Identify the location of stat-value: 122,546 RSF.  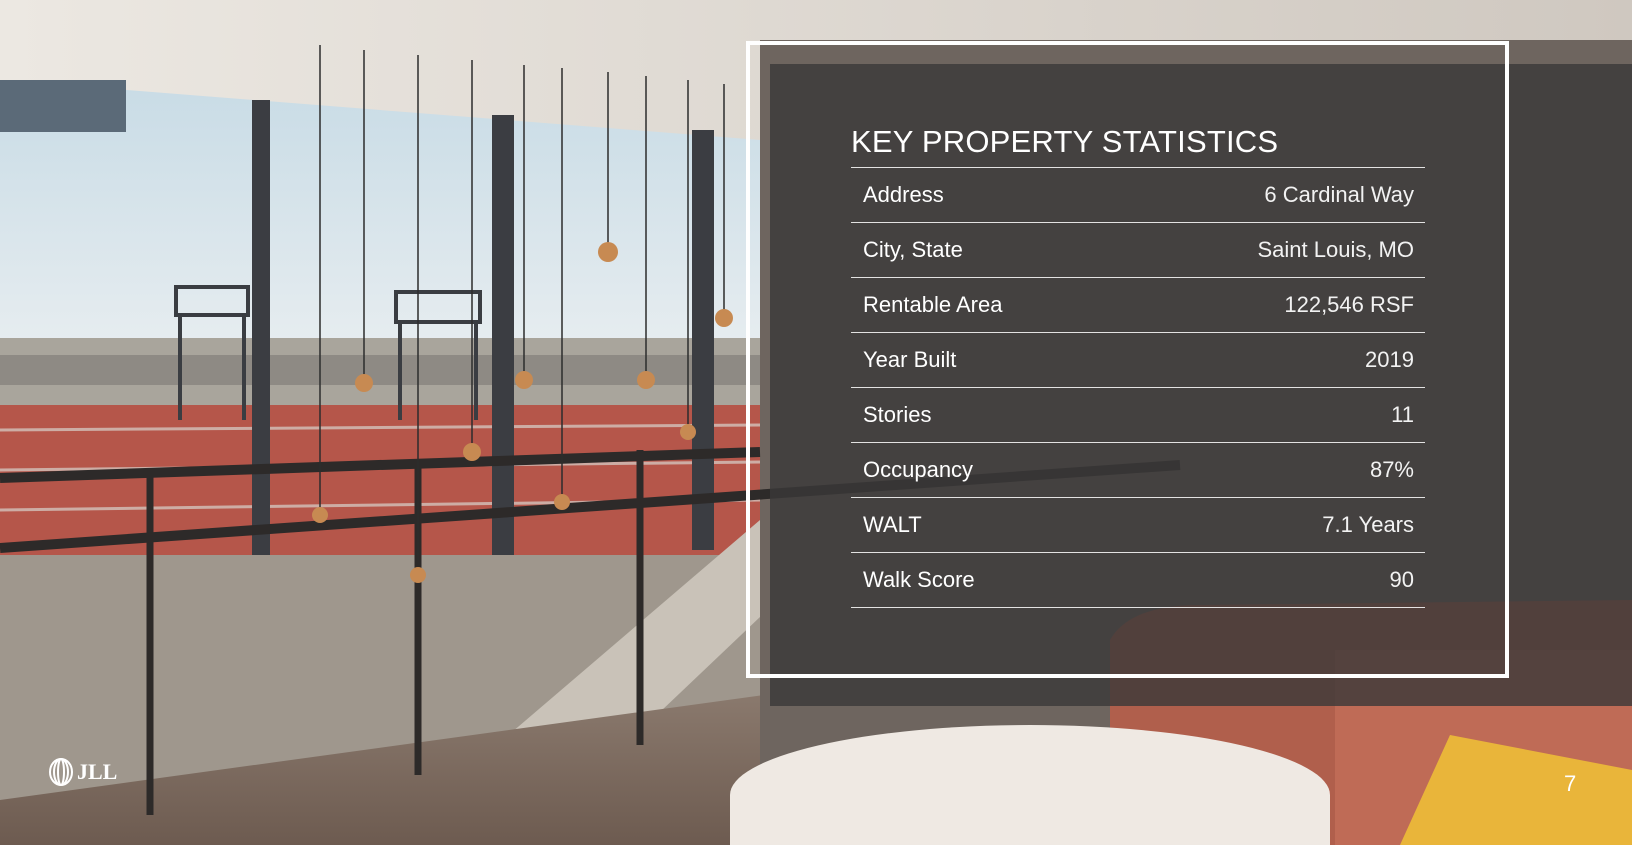
(1349, 304).